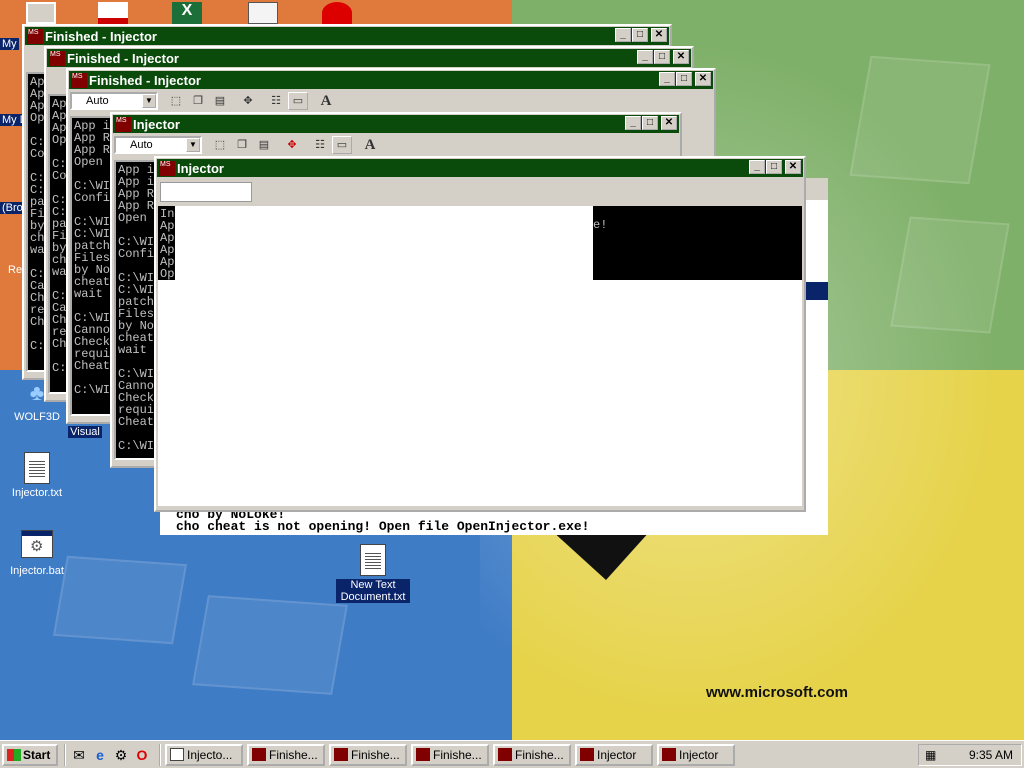  What do you see at coordinates (933, 755) in the screenshot?
I see `scheduler-icon: ▦` at bounding box center [933, 755].